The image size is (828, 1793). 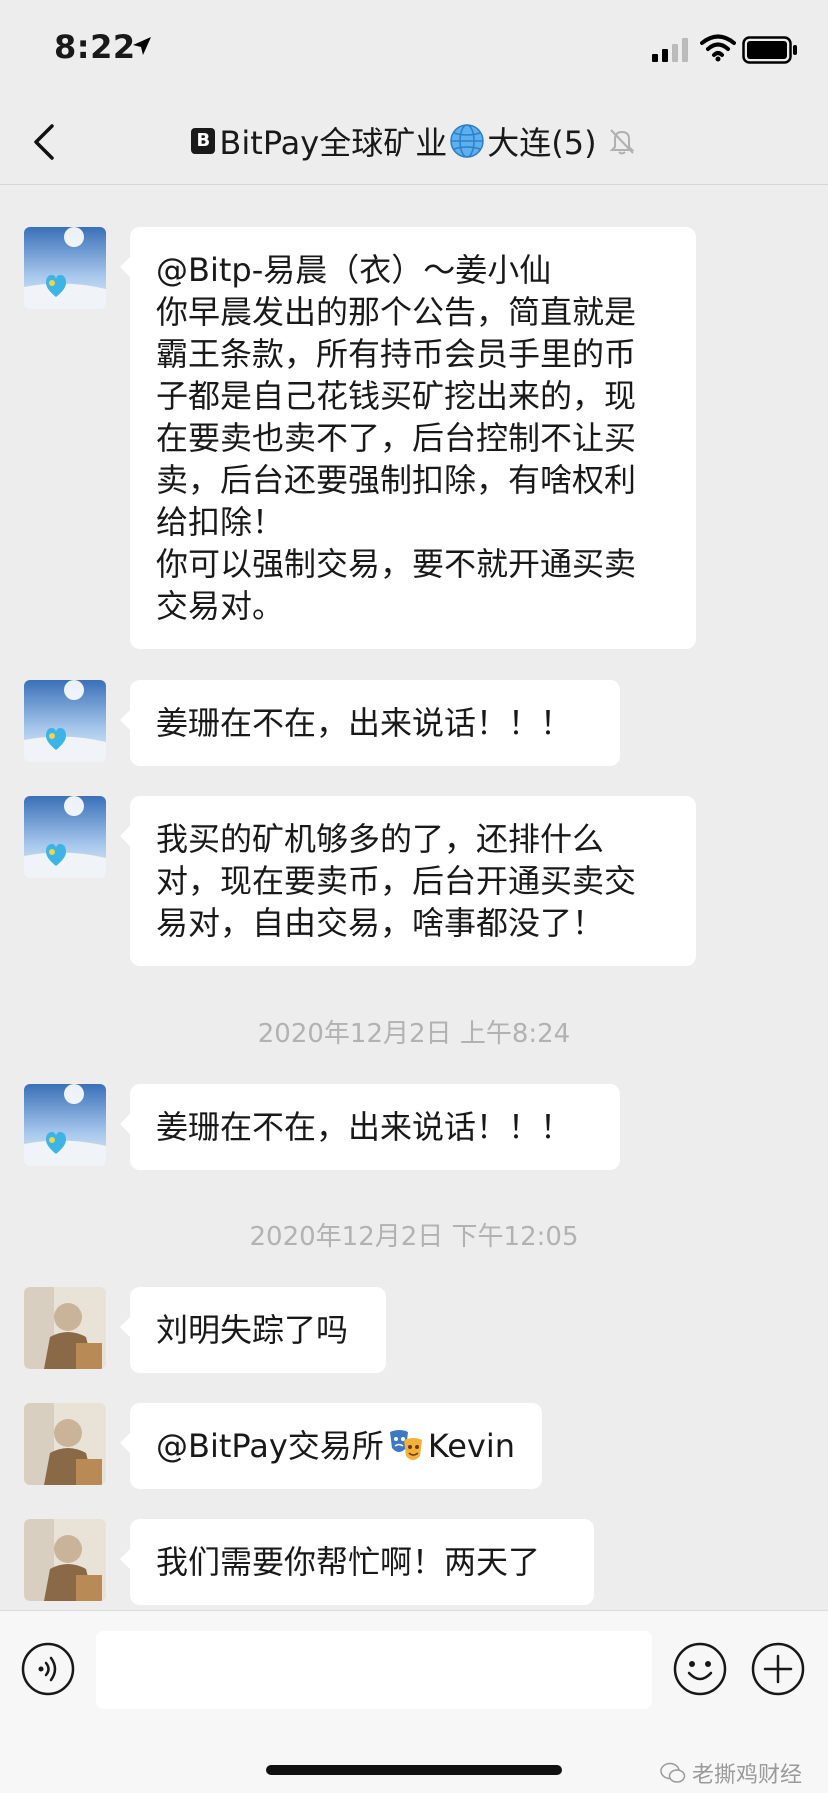 I want to click on watermark: 老撕鸡财经, so click(x=731, y=1773).